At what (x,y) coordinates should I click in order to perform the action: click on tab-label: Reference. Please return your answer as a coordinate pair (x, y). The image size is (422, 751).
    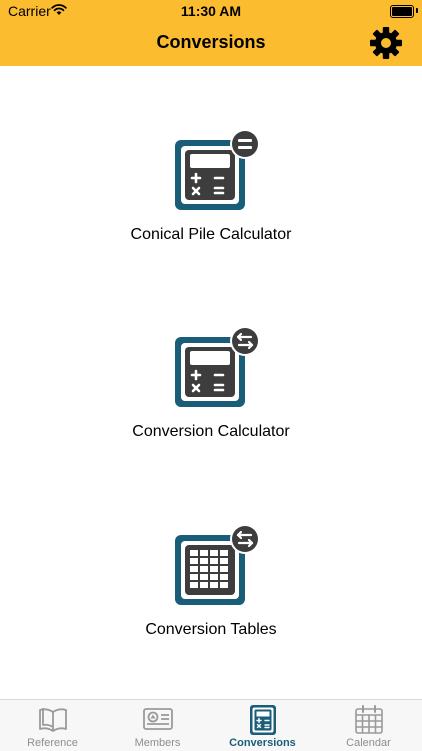
    Looking at the image, I should click on (52, 743).